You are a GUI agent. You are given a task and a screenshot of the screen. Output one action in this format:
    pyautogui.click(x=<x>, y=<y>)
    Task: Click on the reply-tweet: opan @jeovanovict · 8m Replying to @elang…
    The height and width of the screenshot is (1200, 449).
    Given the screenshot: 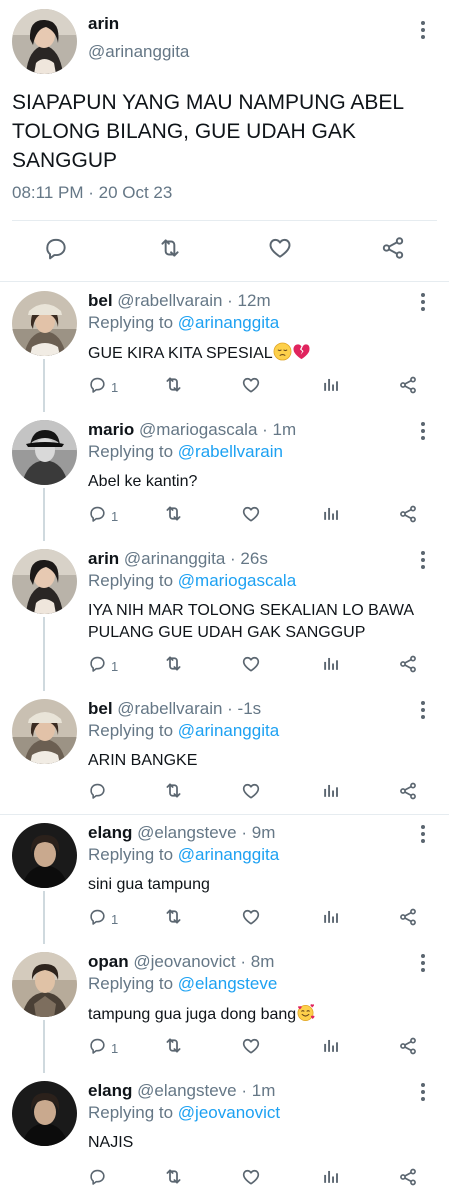 What is the action you would take?
    pyautogui.click(x=224, y=1008)
    